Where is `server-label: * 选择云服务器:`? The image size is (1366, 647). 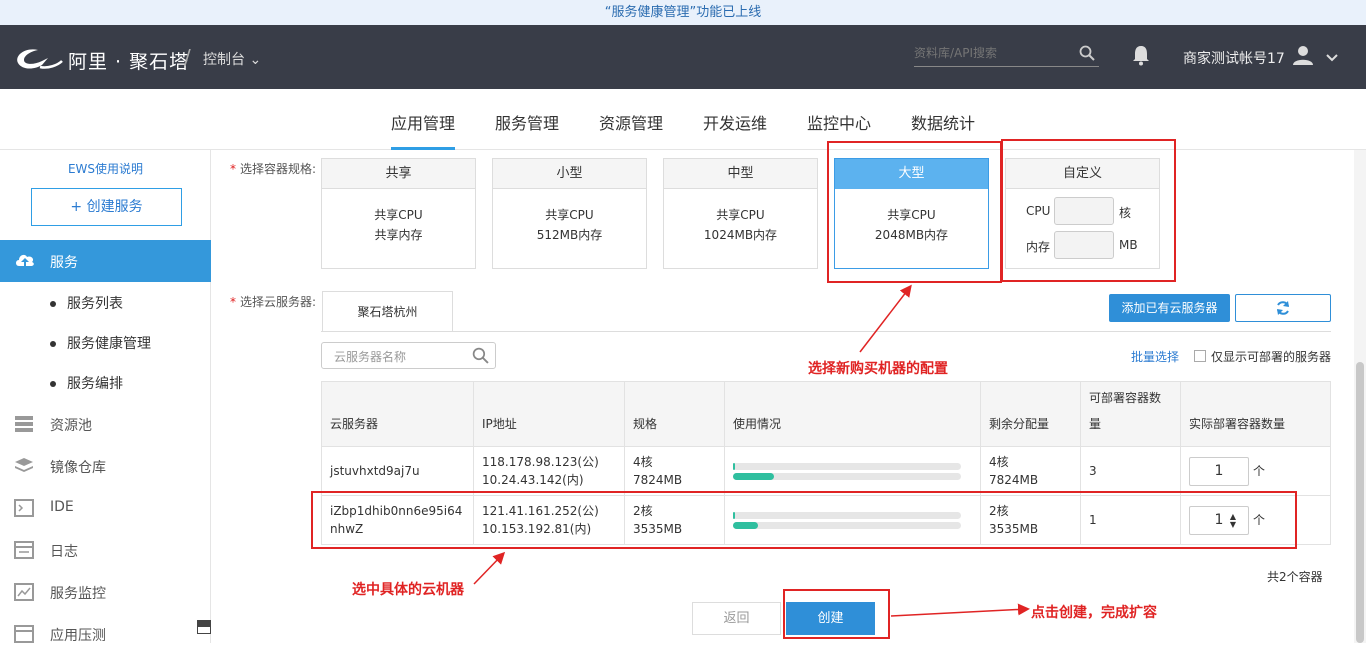 server-label: * 选择云服务器: is located at coordinates (273, 301).